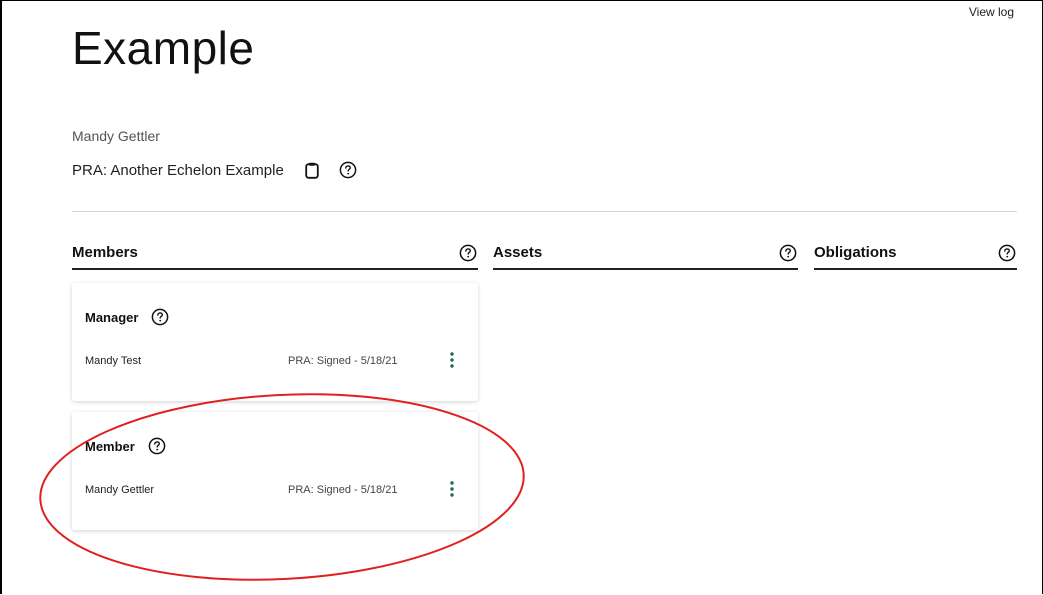  I want to click on card-role-label: Member, so click(110, 446).